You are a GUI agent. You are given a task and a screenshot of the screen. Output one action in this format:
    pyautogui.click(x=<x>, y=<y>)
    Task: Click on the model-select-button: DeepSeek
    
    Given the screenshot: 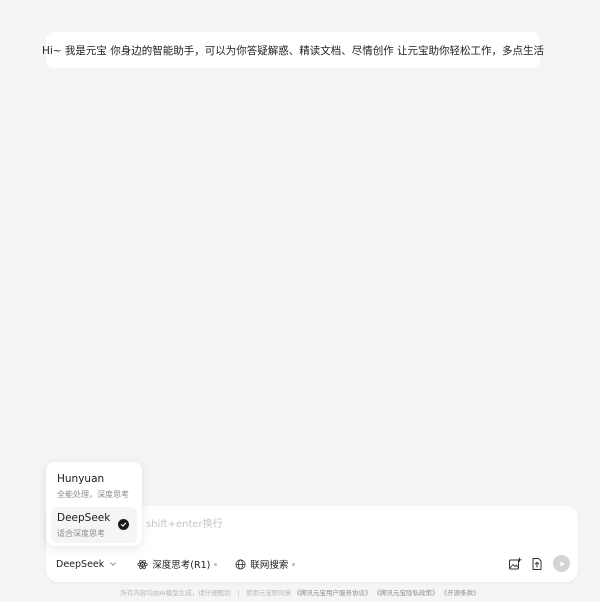 What is the action you would take?
    pyautogui.click(x=86, y=564)
    